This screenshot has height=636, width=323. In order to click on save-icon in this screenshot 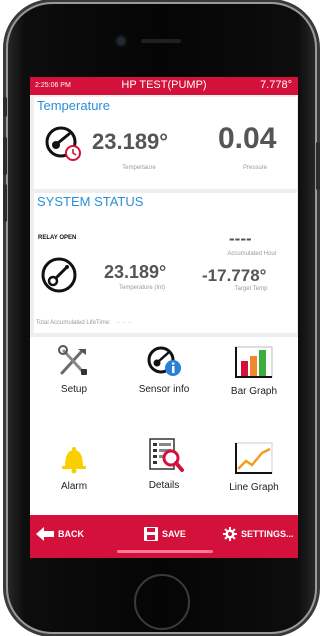, I will do `click(151, 534)`.